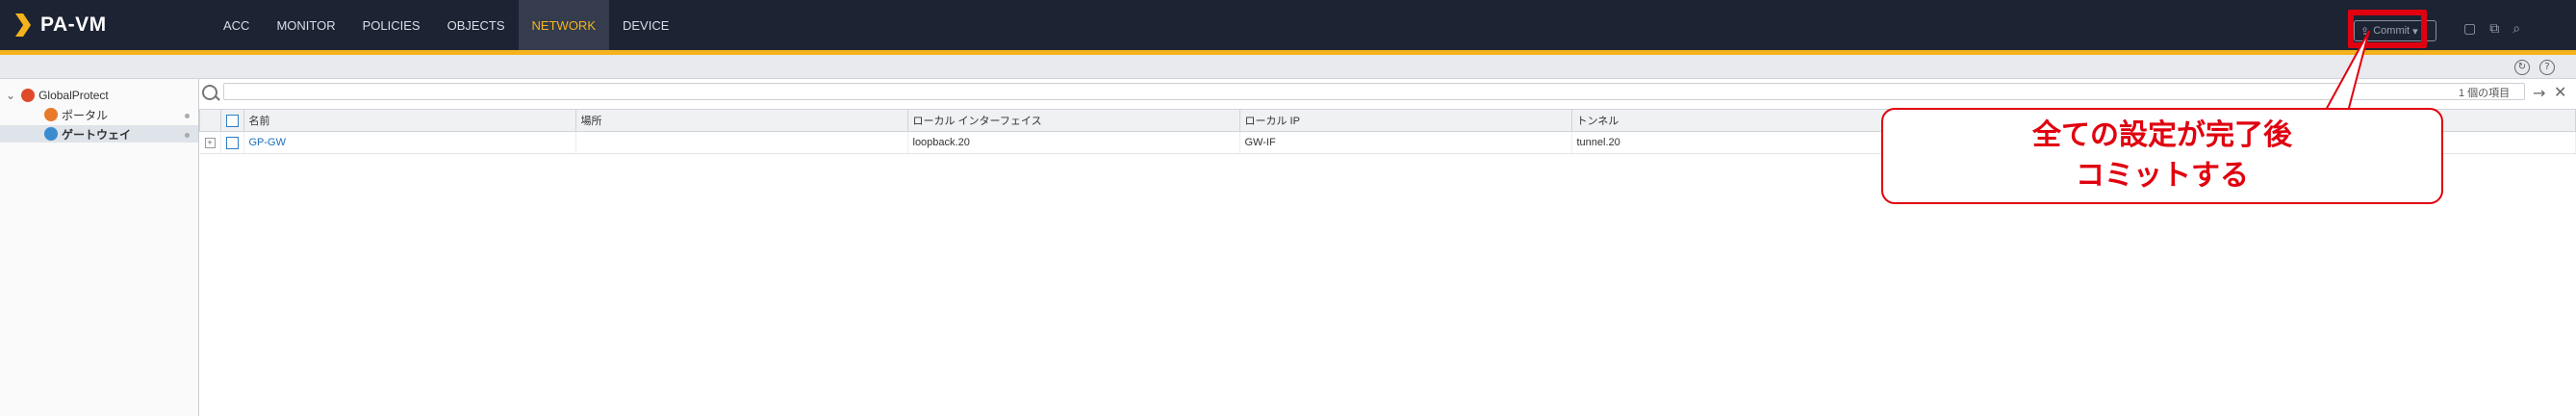 The height and width of the screenshot is (416, 2576). Describe the element at coordinates (73, 95) in the screenshot. I see `tree-root-label: GlobalProtect` at that location.